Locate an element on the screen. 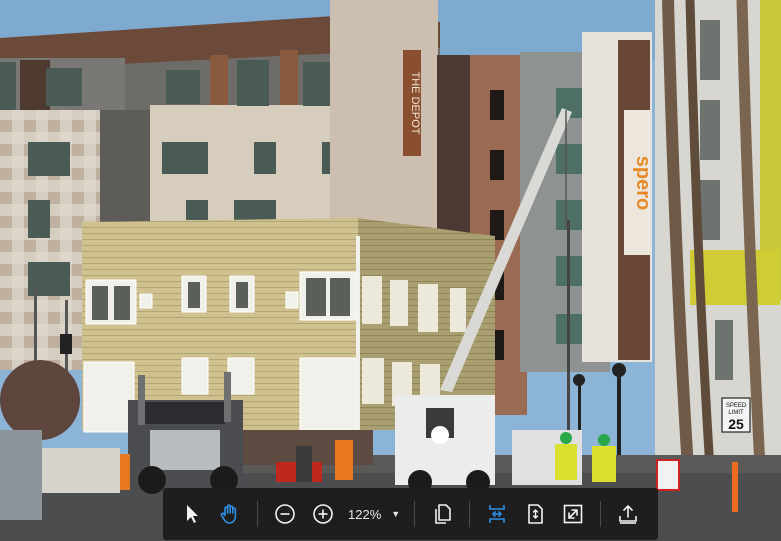 The height and width of the screenshot is (541, 781). zoom-level-value: 122% is located at coordinates (365, 514).